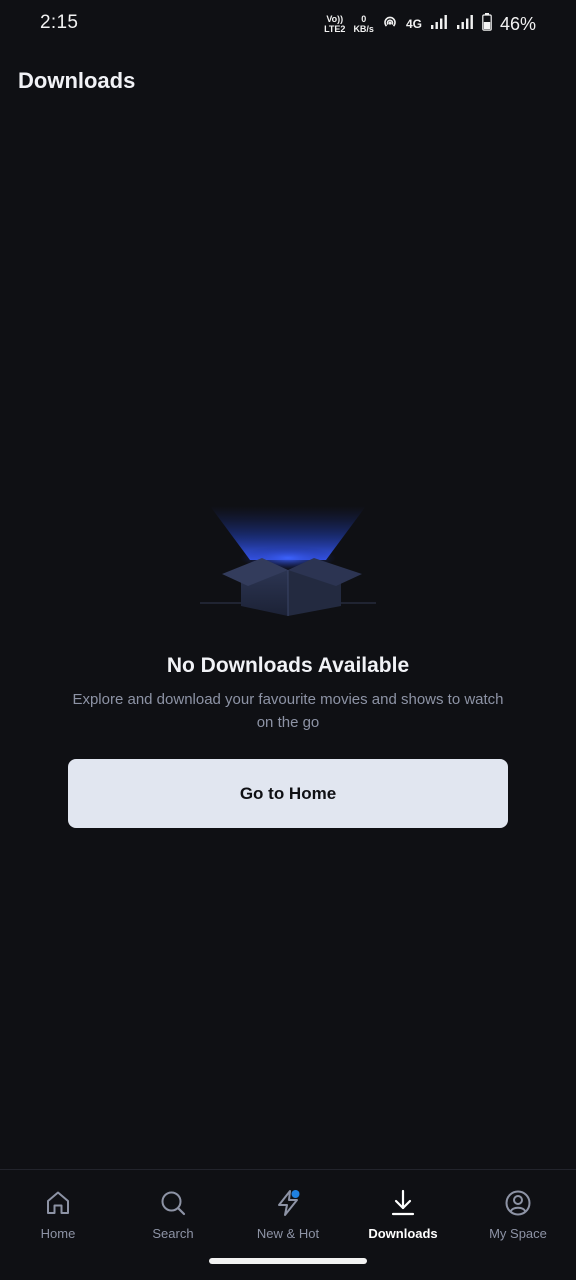 Image resolution: width=576 pixels, height=1280 pixels. Describe the element at coordinates (288, 665) in the screenshot. I see `empty-state-title: No Downloads Available` at that location.